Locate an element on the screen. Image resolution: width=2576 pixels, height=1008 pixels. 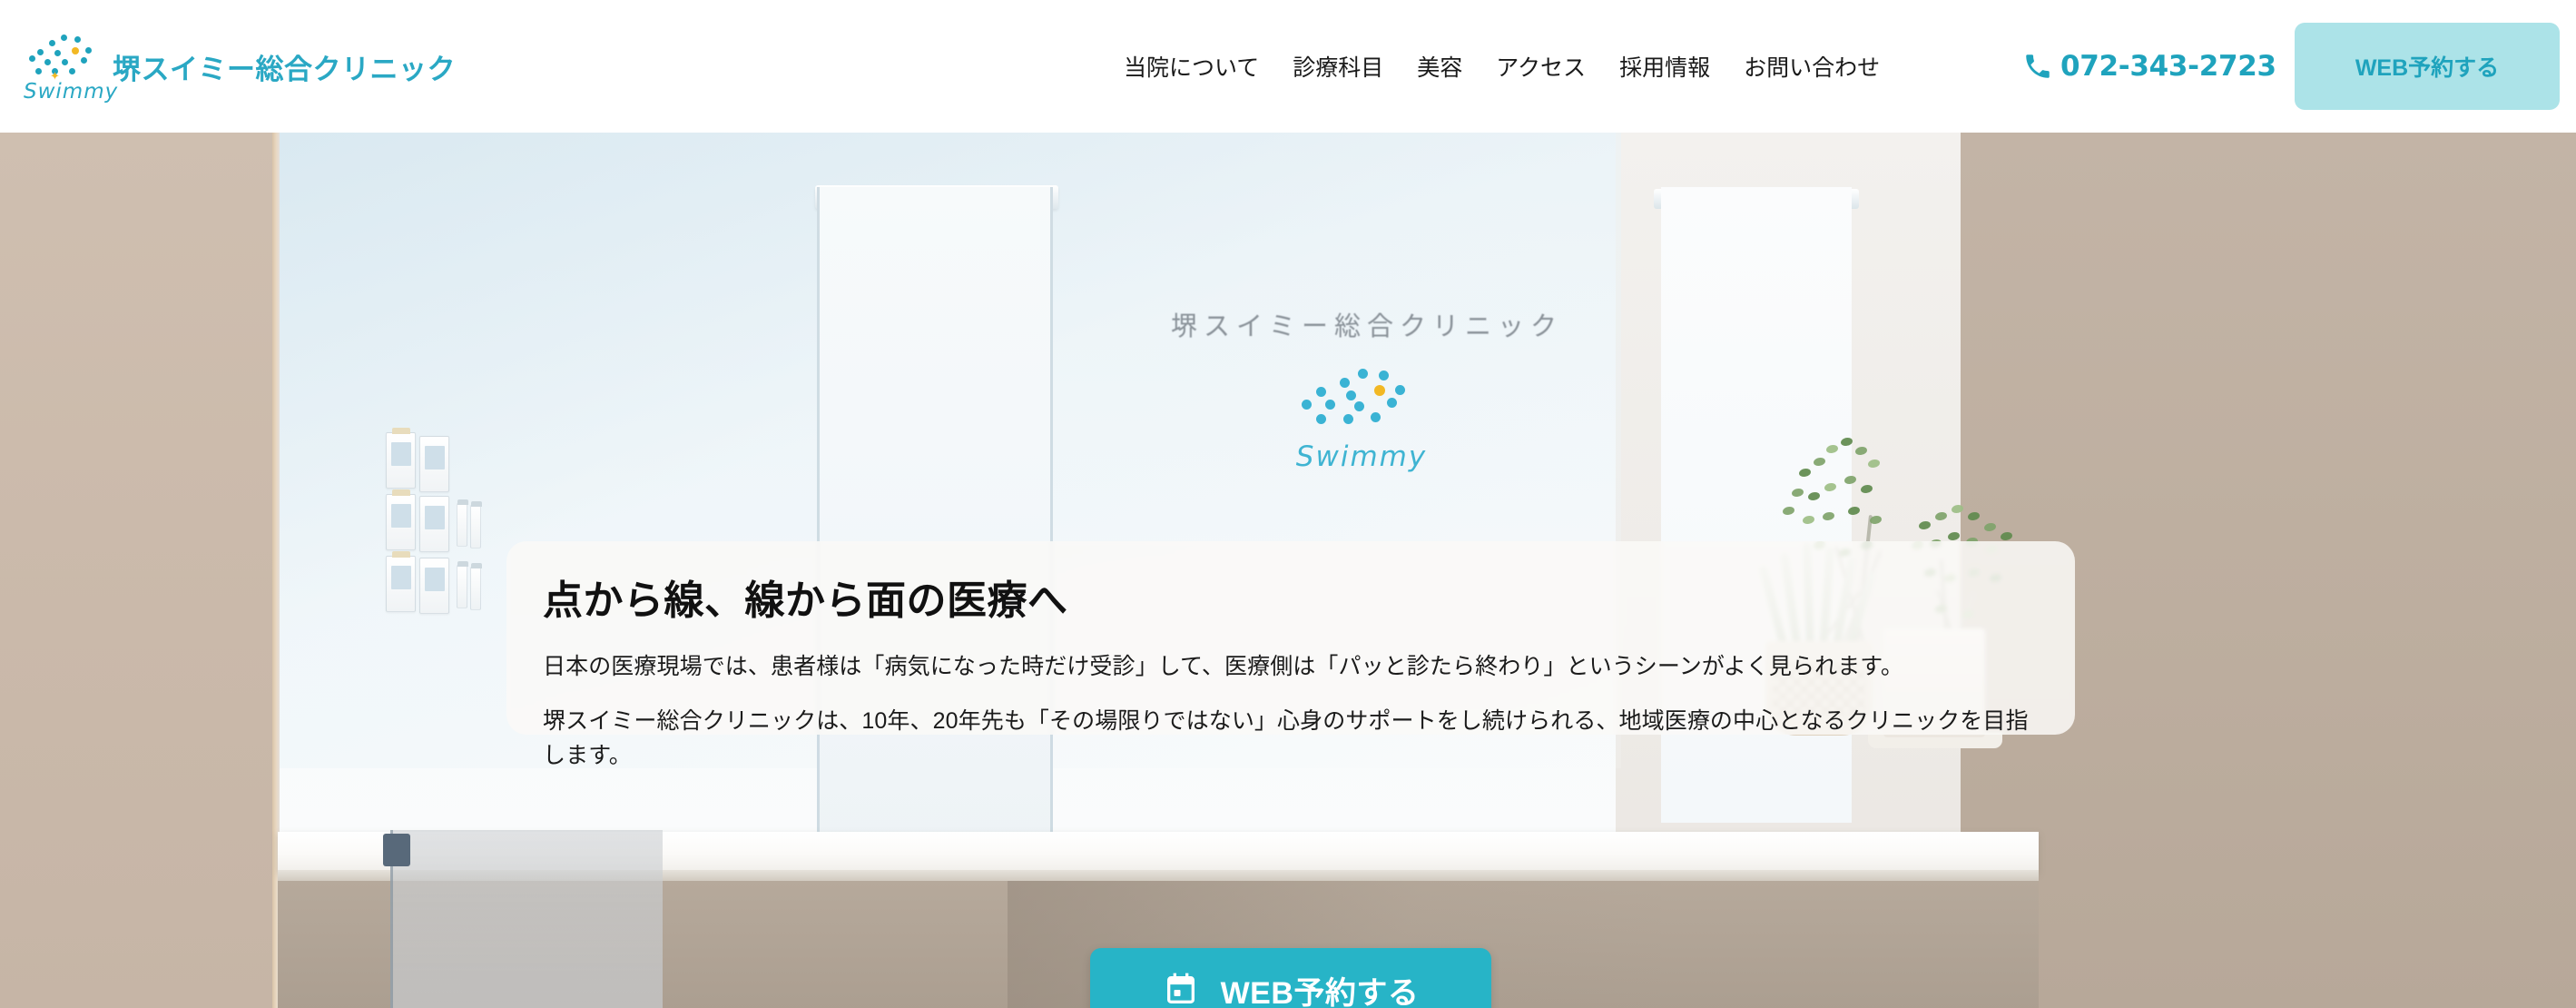
phone-icon is located at coordinates (2038, 66).